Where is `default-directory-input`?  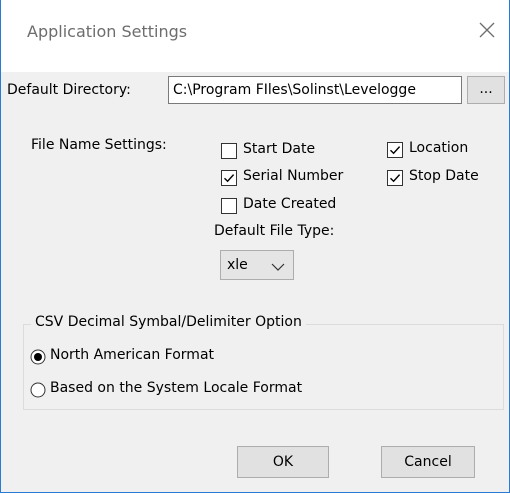 default-directory-input is located at coordinates (315, 90).